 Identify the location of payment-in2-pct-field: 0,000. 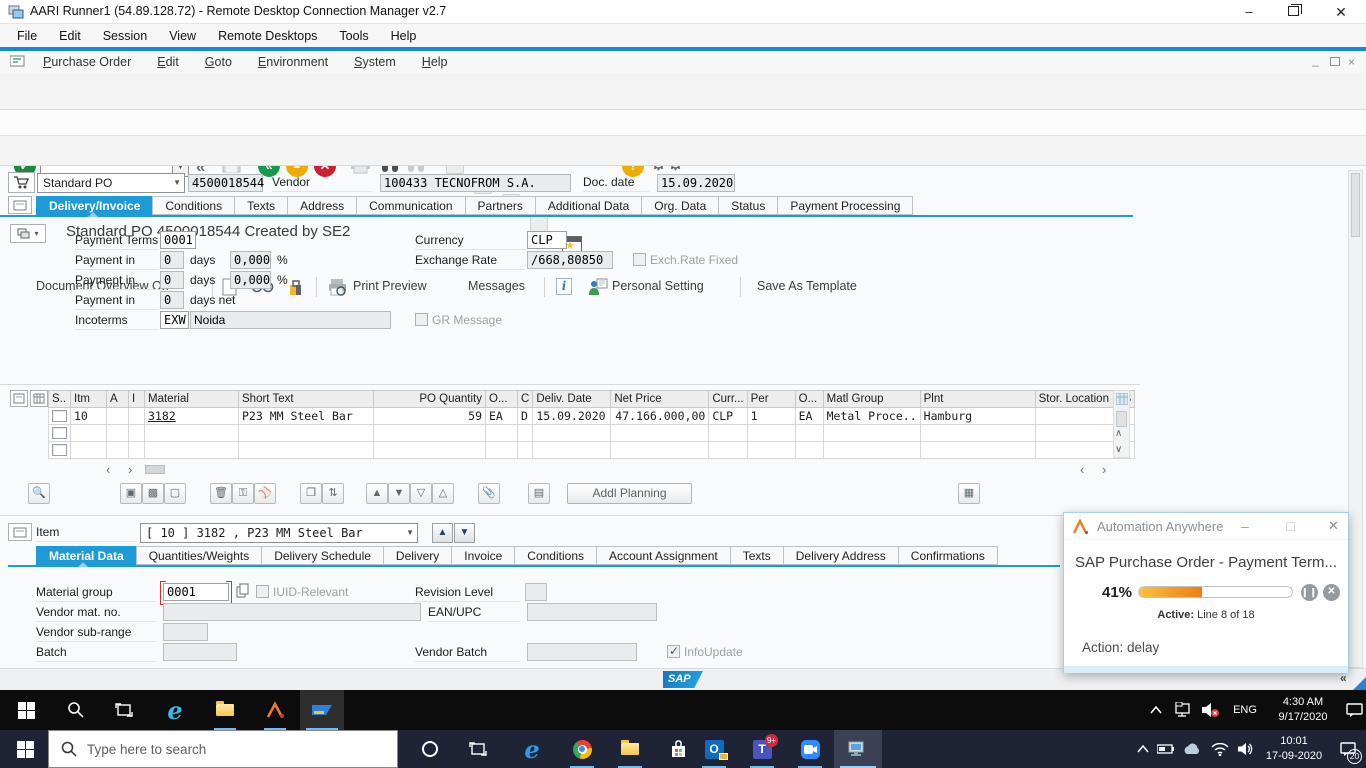
(250, 280).